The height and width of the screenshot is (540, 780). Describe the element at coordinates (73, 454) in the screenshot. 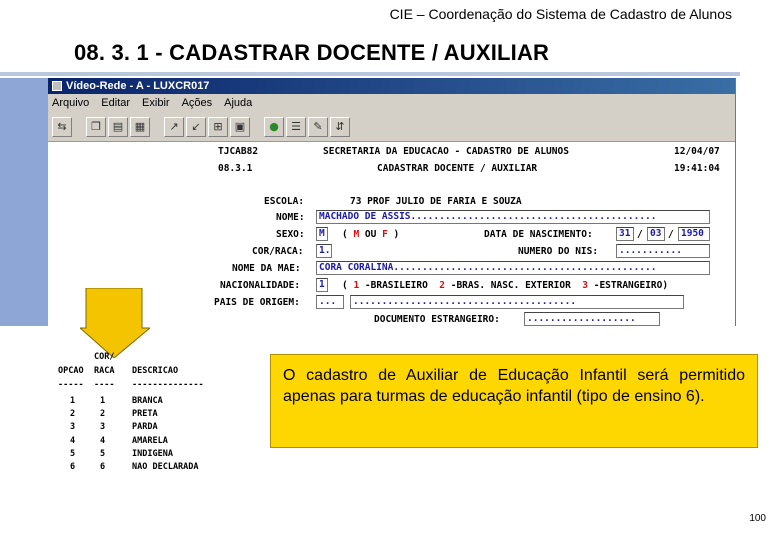

I see `table-row-opcao: 5` at that location.